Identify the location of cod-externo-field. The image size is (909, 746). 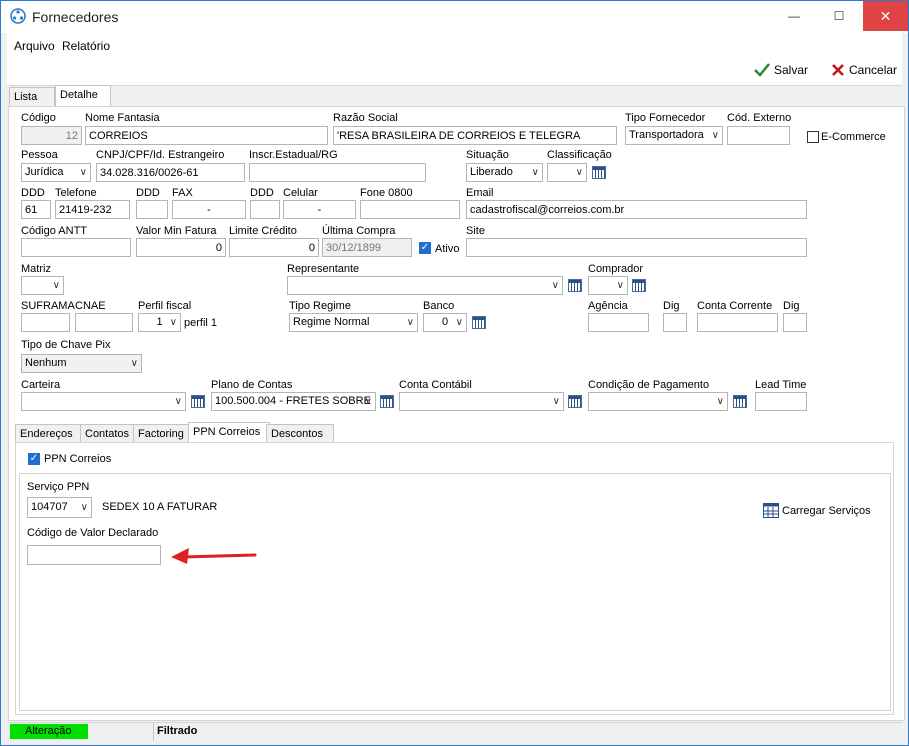
(758, 135).